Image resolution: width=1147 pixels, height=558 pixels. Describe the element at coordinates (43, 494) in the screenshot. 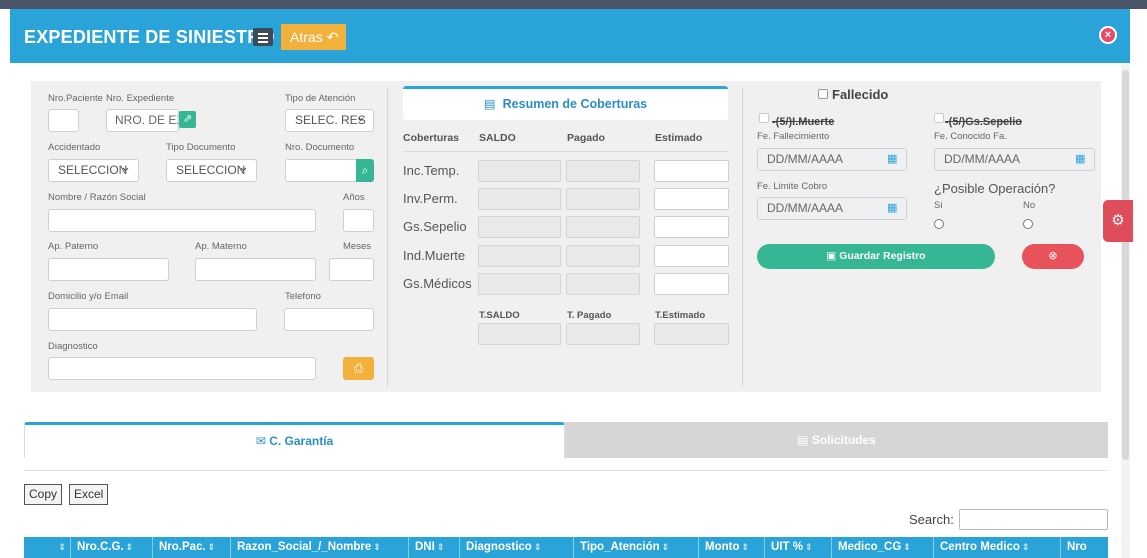

I see `copy-button: Copy` at that location.